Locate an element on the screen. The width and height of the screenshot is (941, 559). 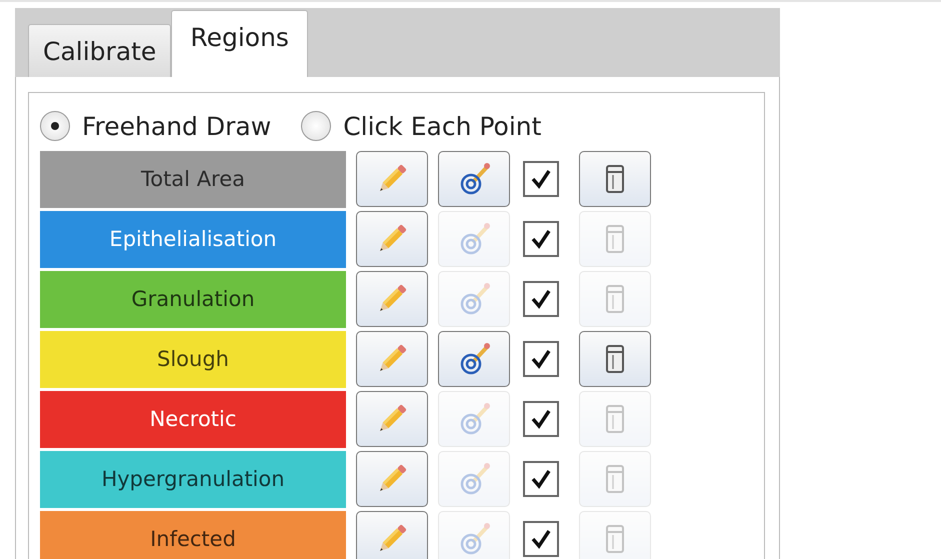
tab: Calibrate is located at coordinates (100, 50).